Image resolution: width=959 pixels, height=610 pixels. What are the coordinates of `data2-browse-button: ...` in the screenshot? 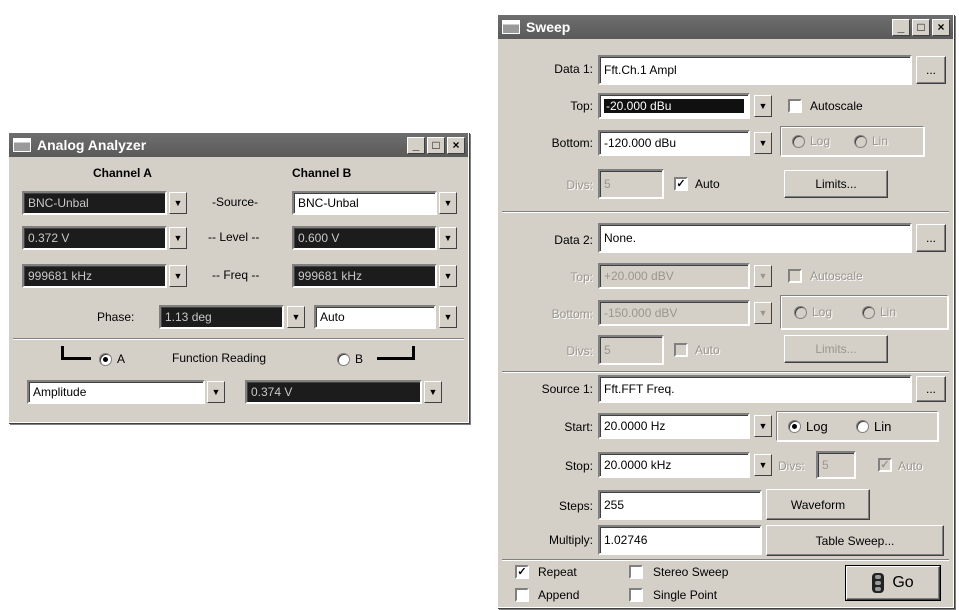 It's located at (931, 238).